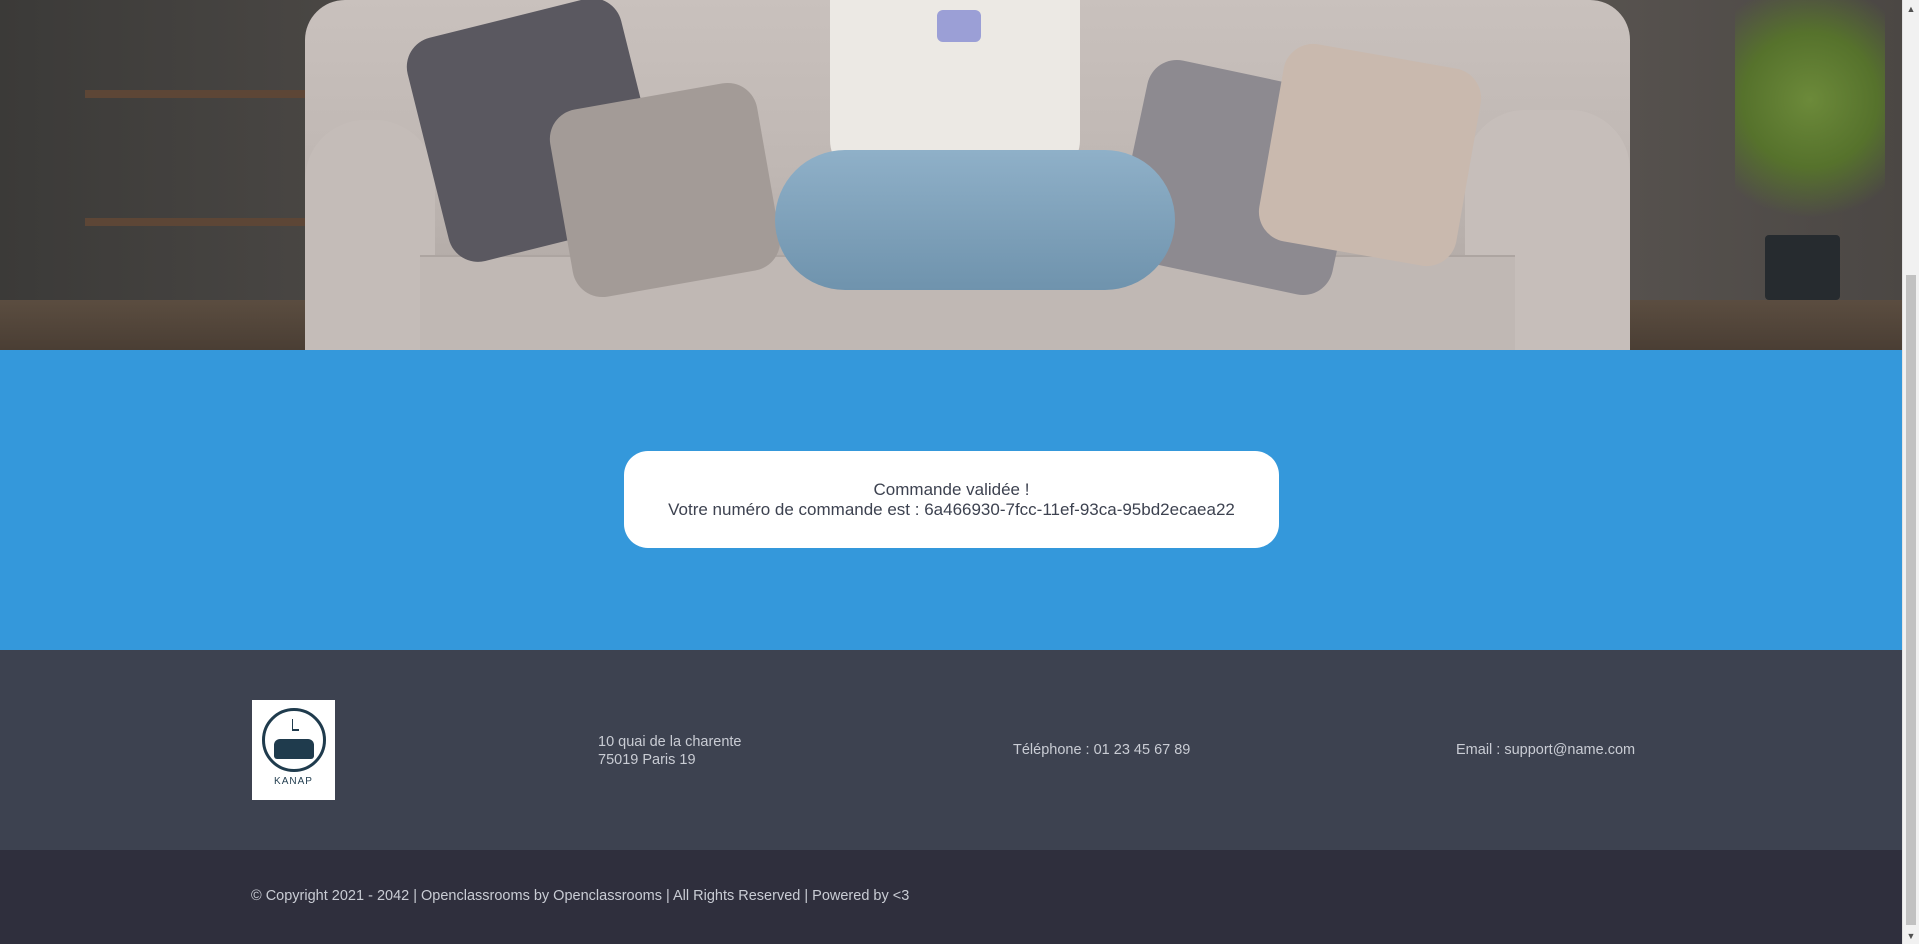 Image resolution: width=1919 pixels, height=944 pixels. Describe the element at coordinates (951, 489) in the screenshot. I see `confirmation-title: Commande validée !` at that location.